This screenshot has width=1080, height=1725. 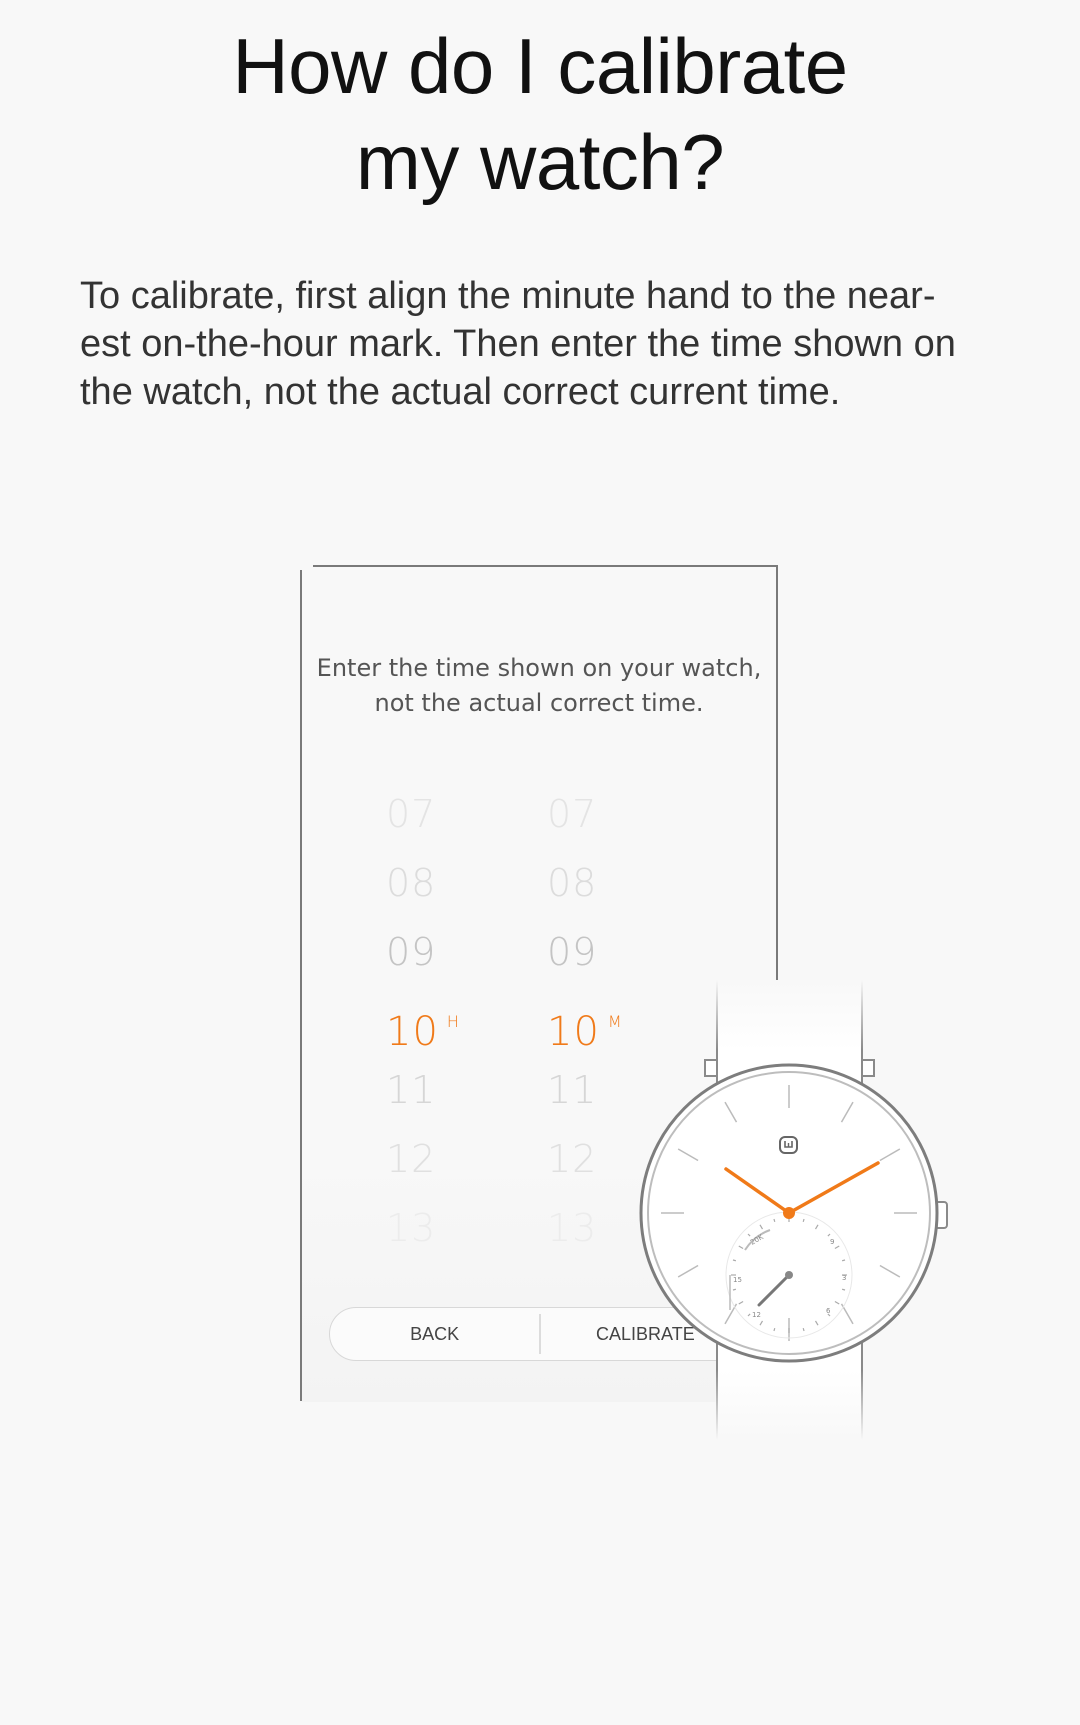 I want to click on hour-option-selected: 10 H, so click(x=446, y=1021).